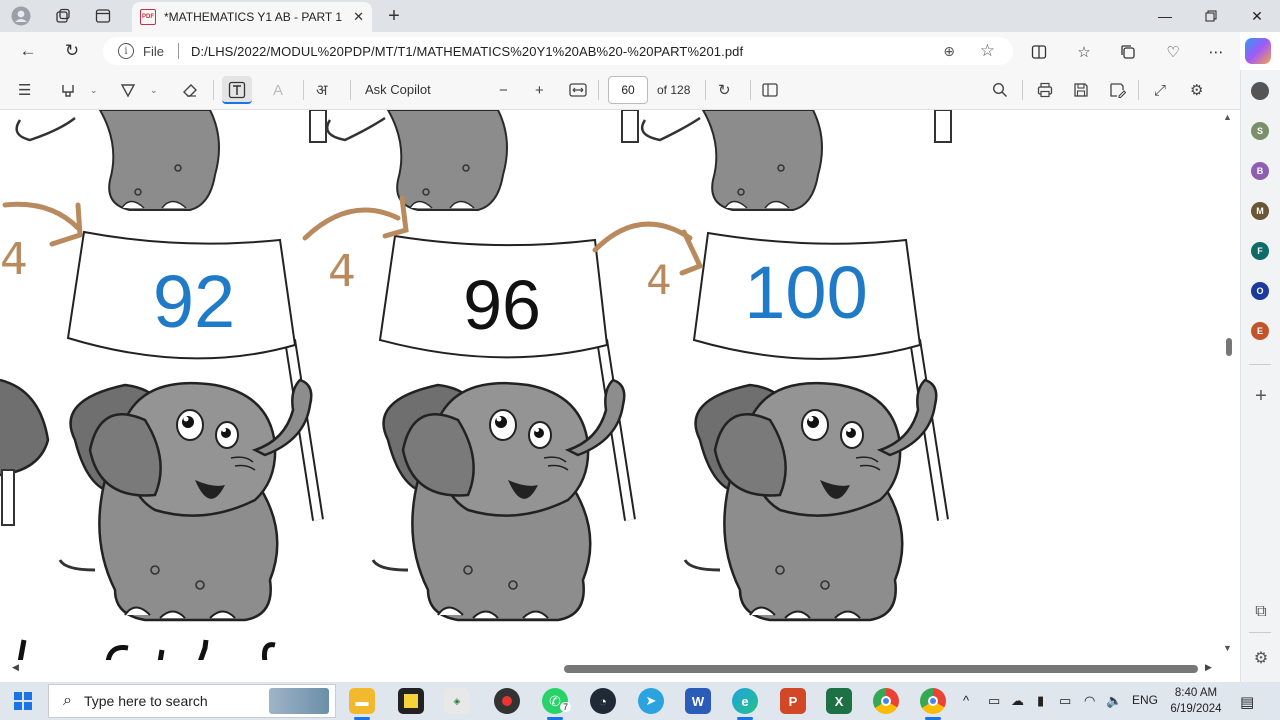  I want to click on workspaces-icon, so click(63, 16).